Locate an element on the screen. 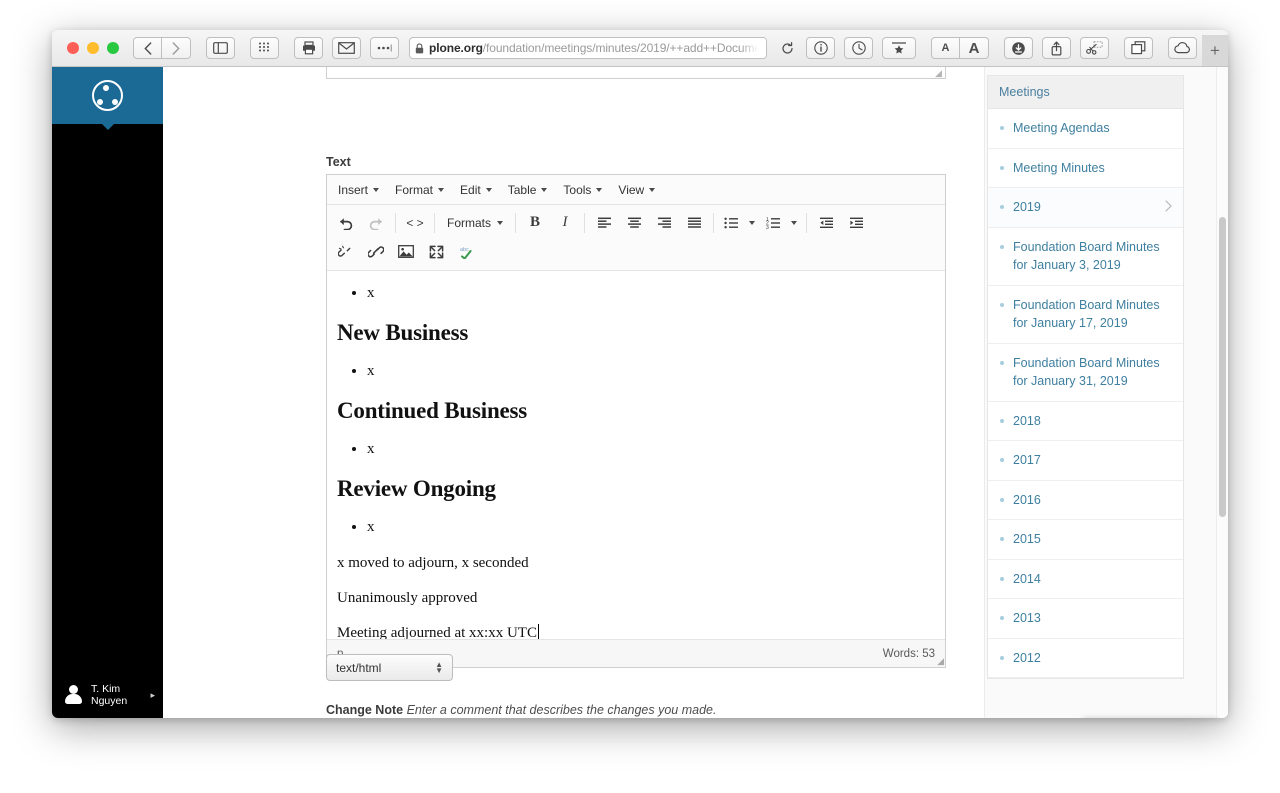  back-button is located at coordinates (147, 48).